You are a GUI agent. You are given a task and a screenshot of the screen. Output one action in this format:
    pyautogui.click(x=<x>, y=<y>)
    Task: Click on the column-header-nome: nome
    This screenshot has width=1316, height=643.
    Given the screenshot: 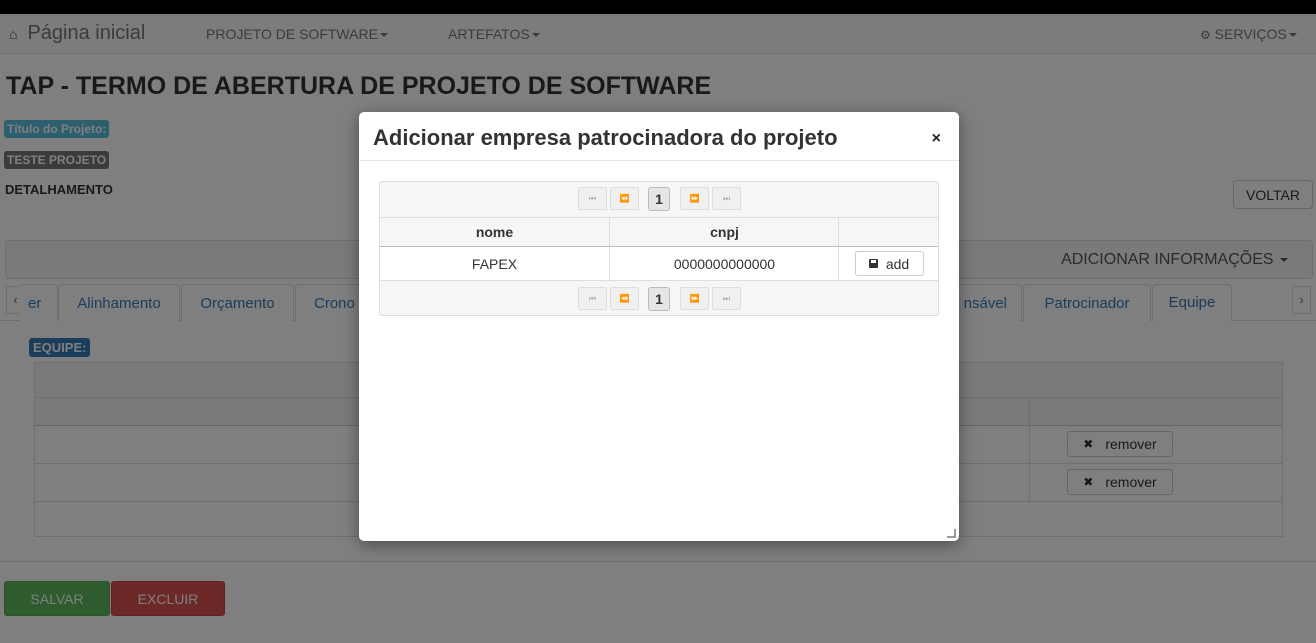 What is the action you would take?
    pyautogui.click(x=494, y=232)
    